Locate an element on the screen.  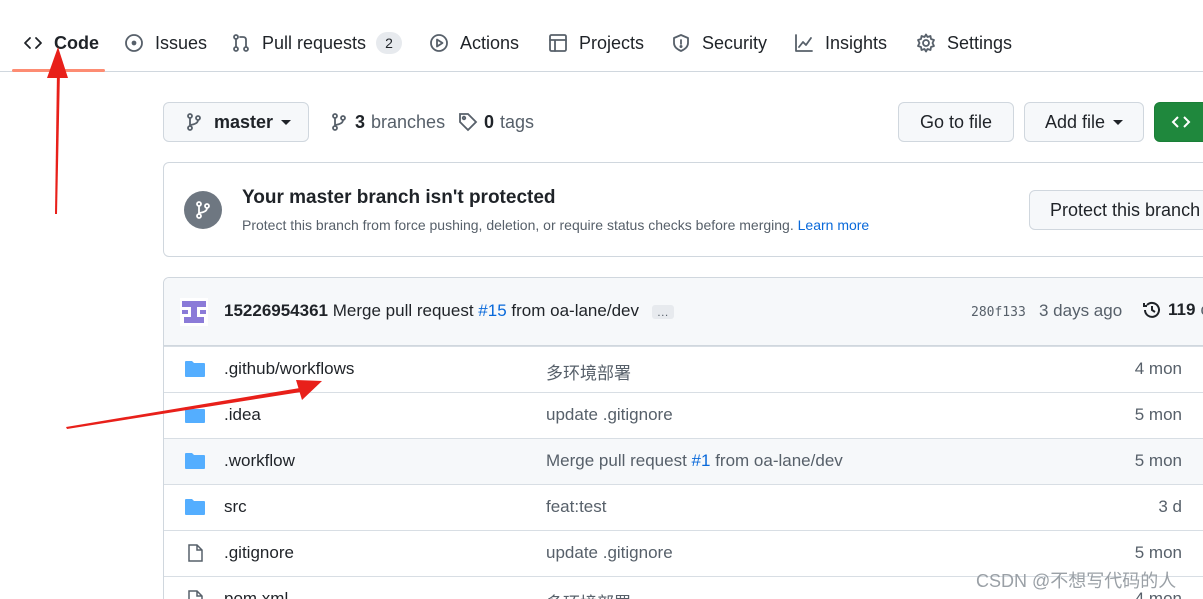
file-commit-message-prefix: Merge pull request is located at coordinates (616, 460).